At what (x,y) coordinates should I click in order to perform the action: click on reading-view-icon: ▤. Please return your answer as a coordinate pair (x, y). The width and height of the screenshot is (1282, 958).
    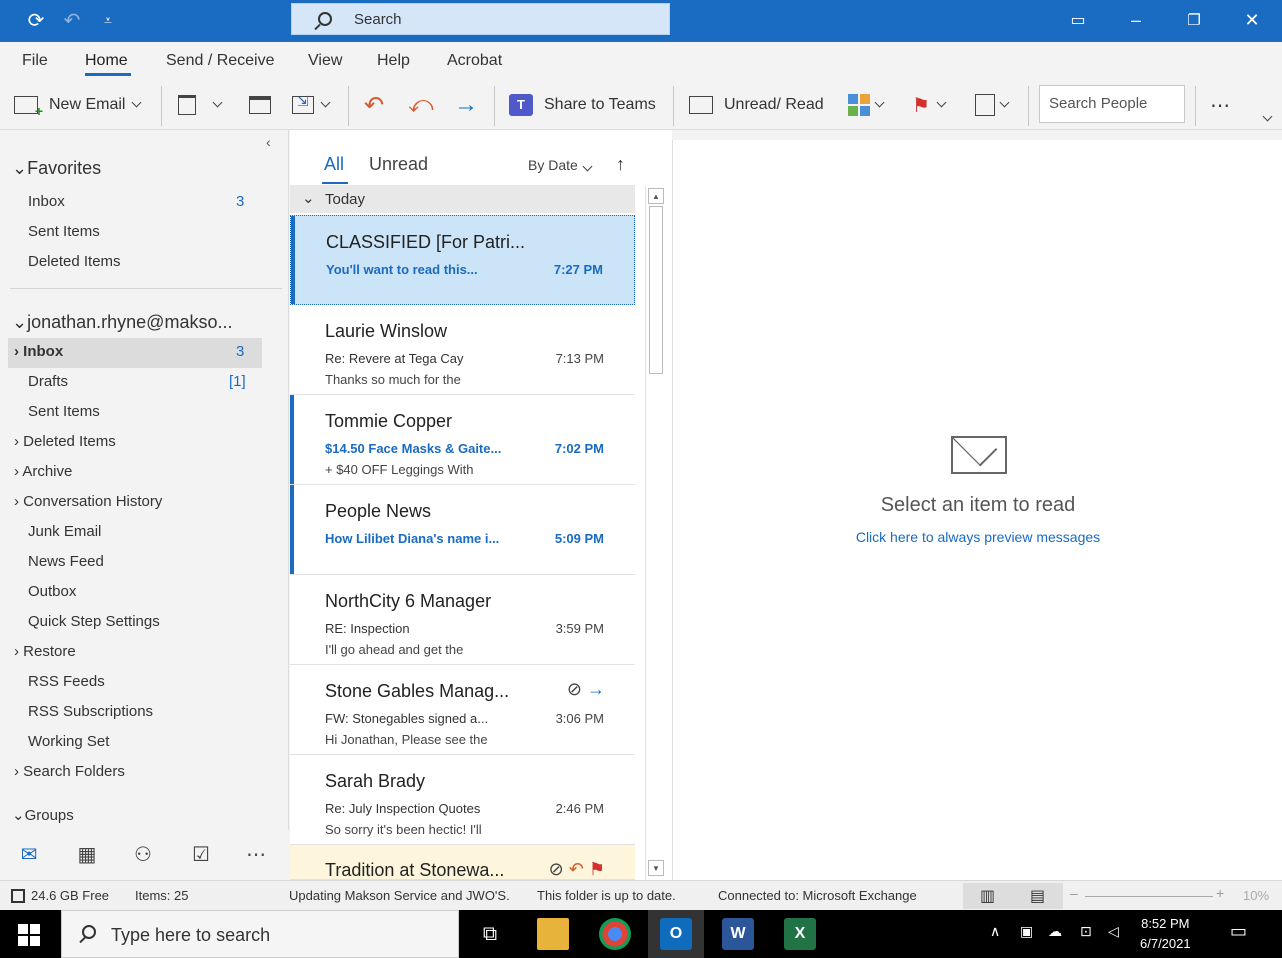
    Looking at the image, I should click on (1037, 896).